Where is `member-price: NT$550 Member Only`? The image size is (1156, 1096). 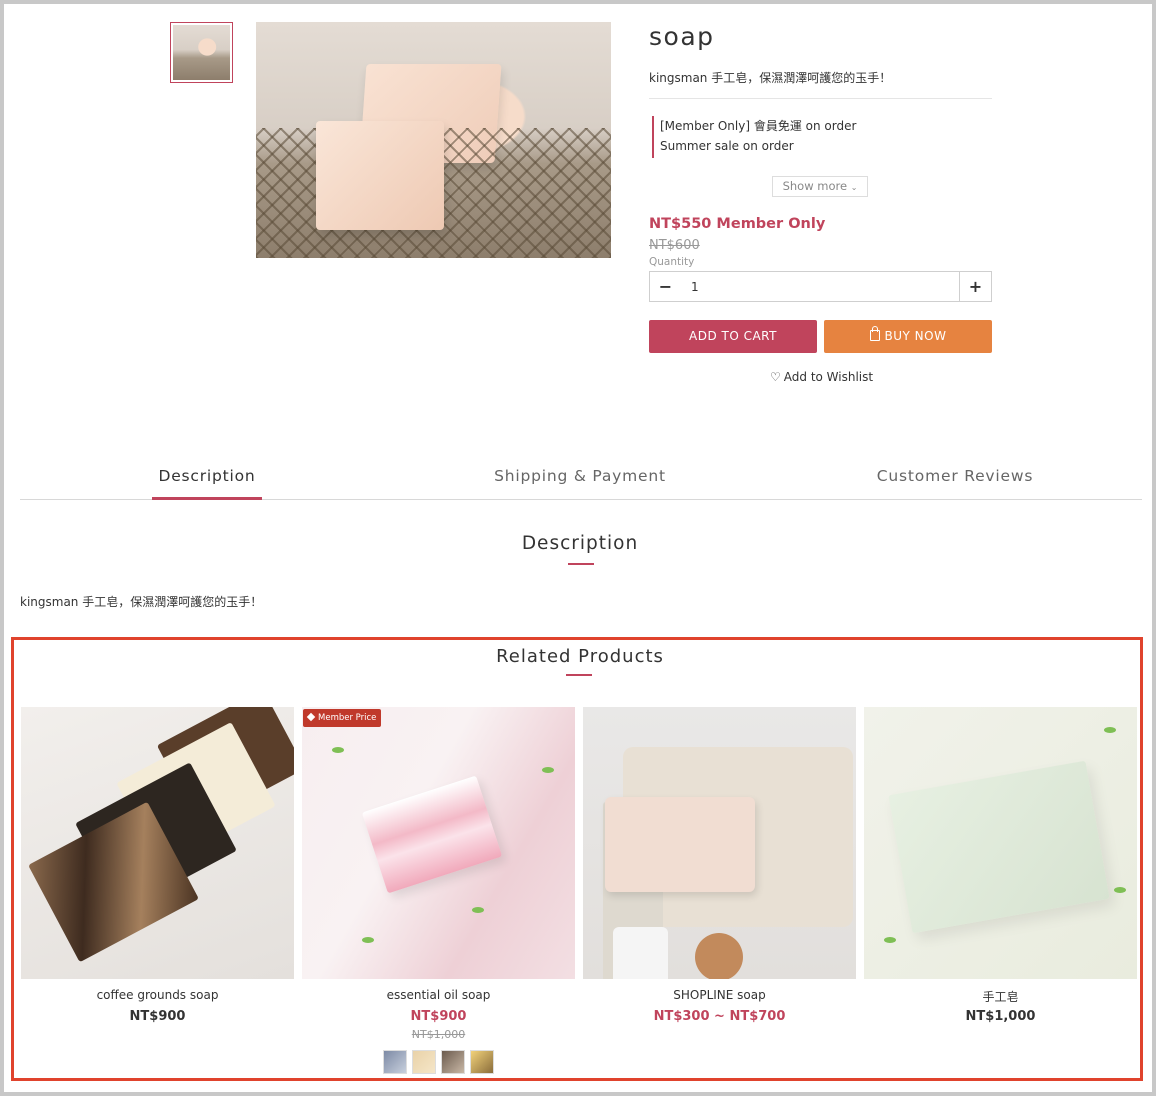 member-price: NT$550 Member Only is located at coordinates (737, 224).